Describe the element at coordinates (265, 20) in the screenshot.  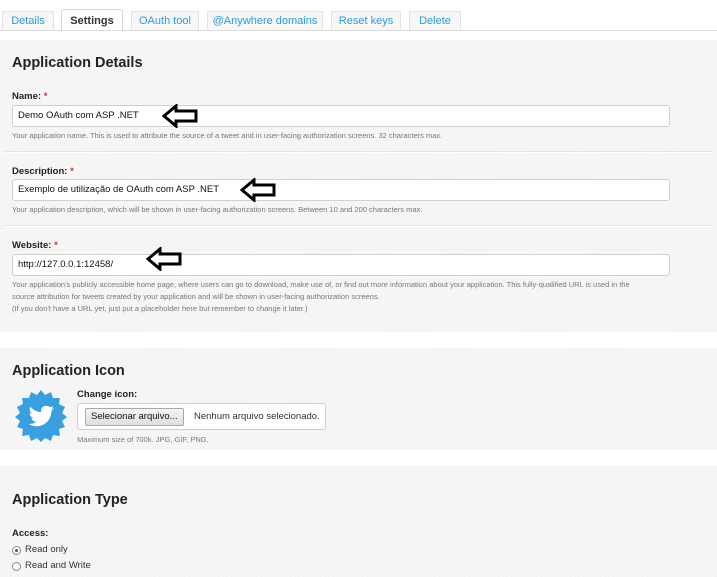
I see `tab-anywhere-domains: @Anywhere domains` at that location.